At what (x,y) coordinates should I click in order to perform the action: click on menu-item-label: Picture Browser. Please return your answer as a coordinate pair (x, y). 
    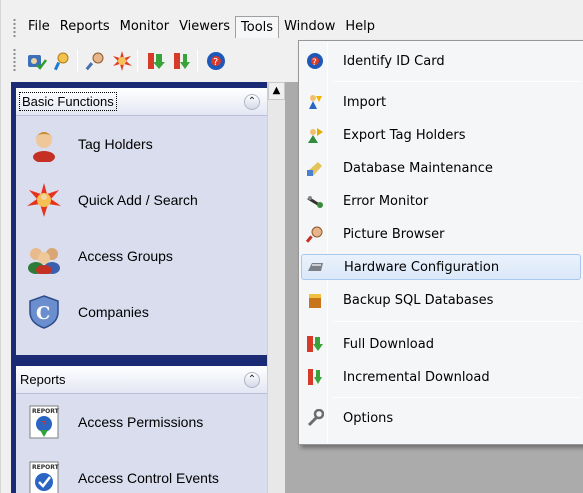
    Looking at the image, I should click on (394, 234).